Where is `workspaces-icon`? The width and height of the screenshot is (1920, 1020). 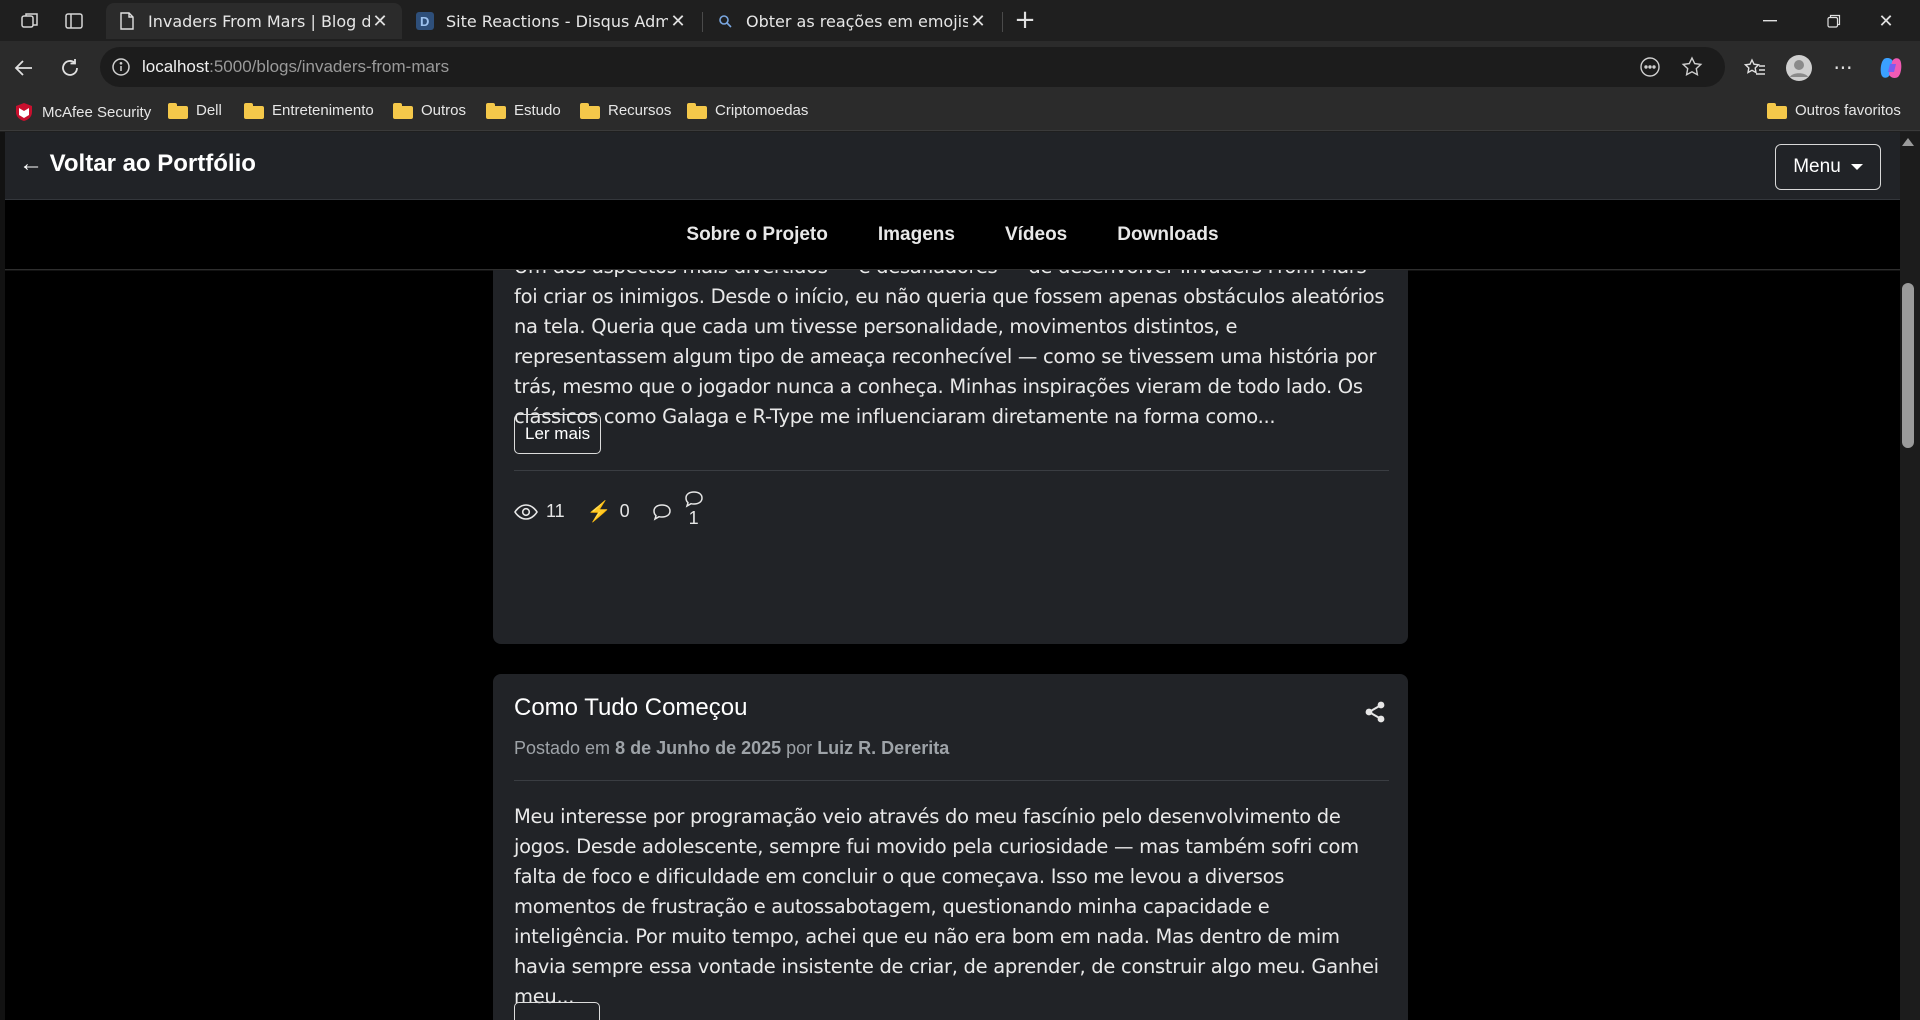 workspaces-icon is located at coordinates (30, 21).